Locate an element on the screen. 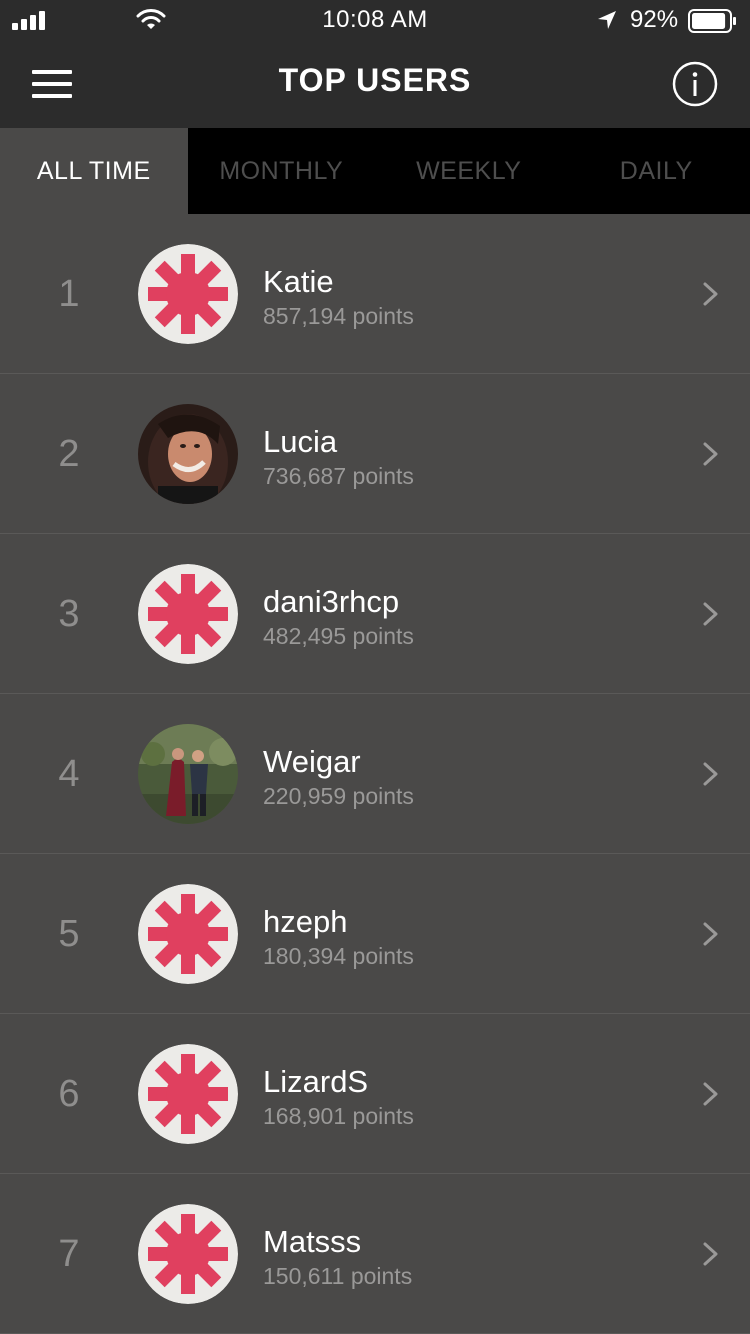 The image size is (750, 1334). user-row: 5 hzeph 180,394 points is located at coordinates (375, 934).